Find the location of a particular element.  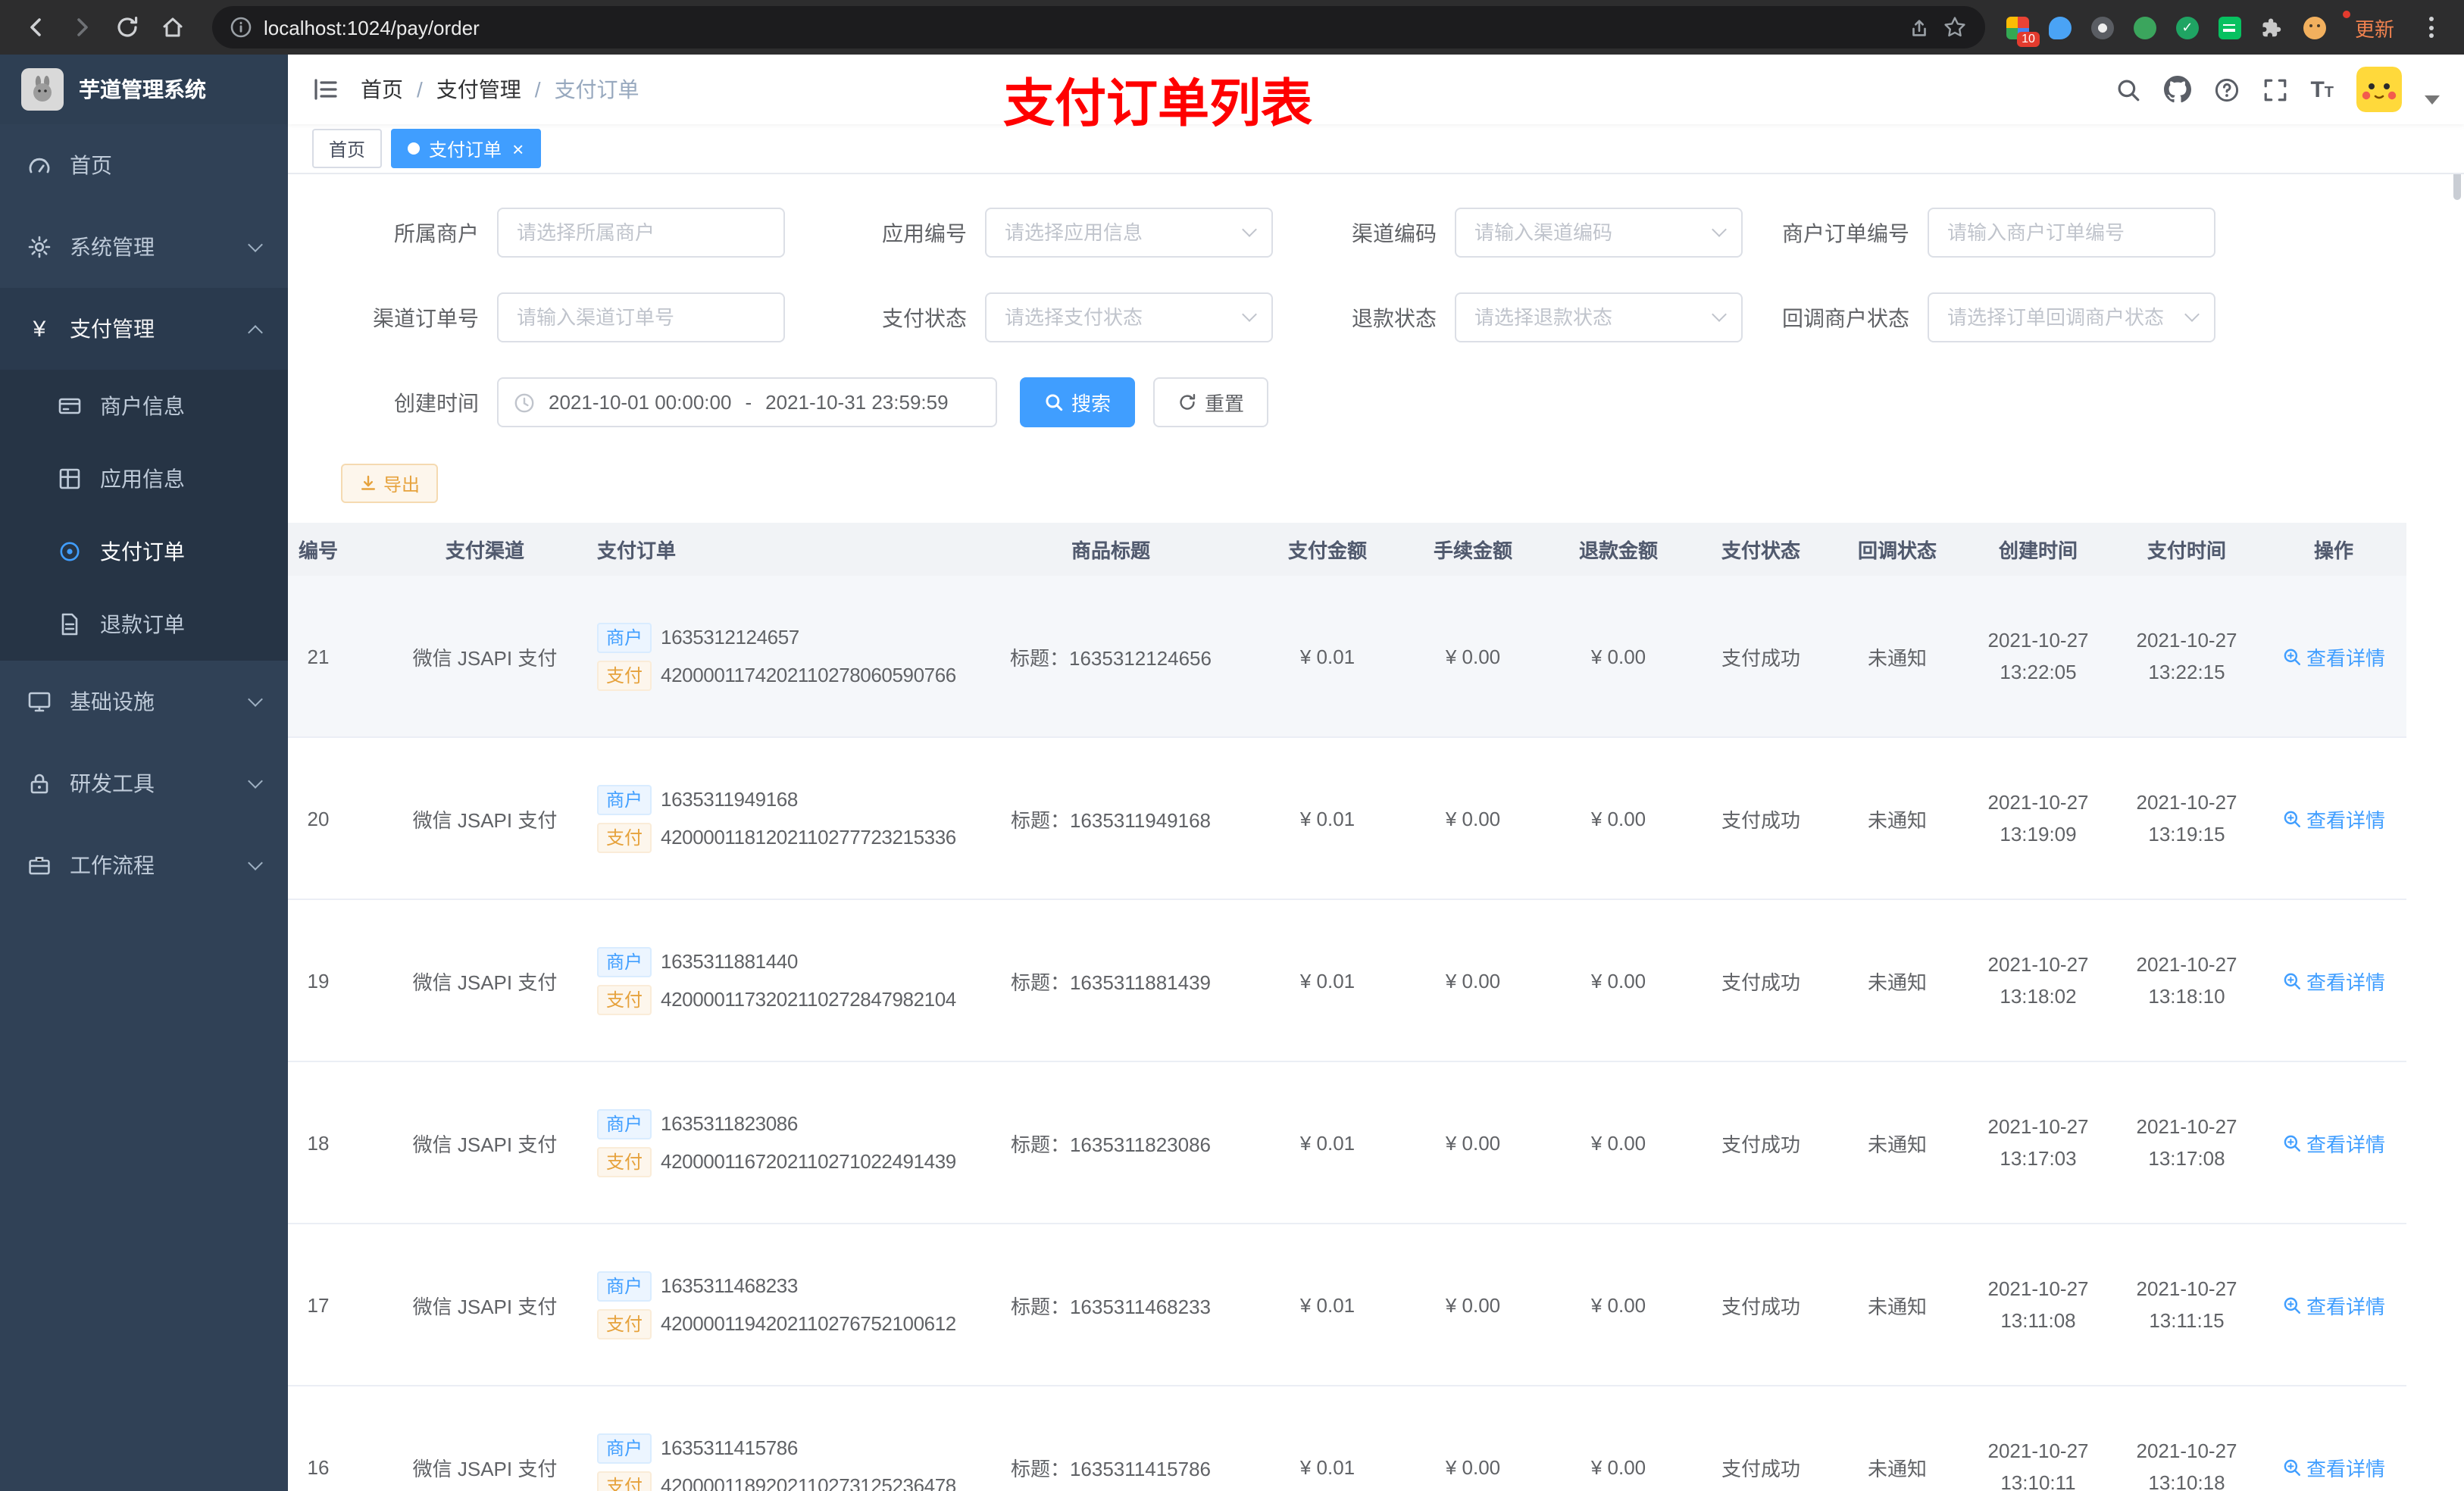

search-button: 搜索 is located at coordinates (1078, 402).